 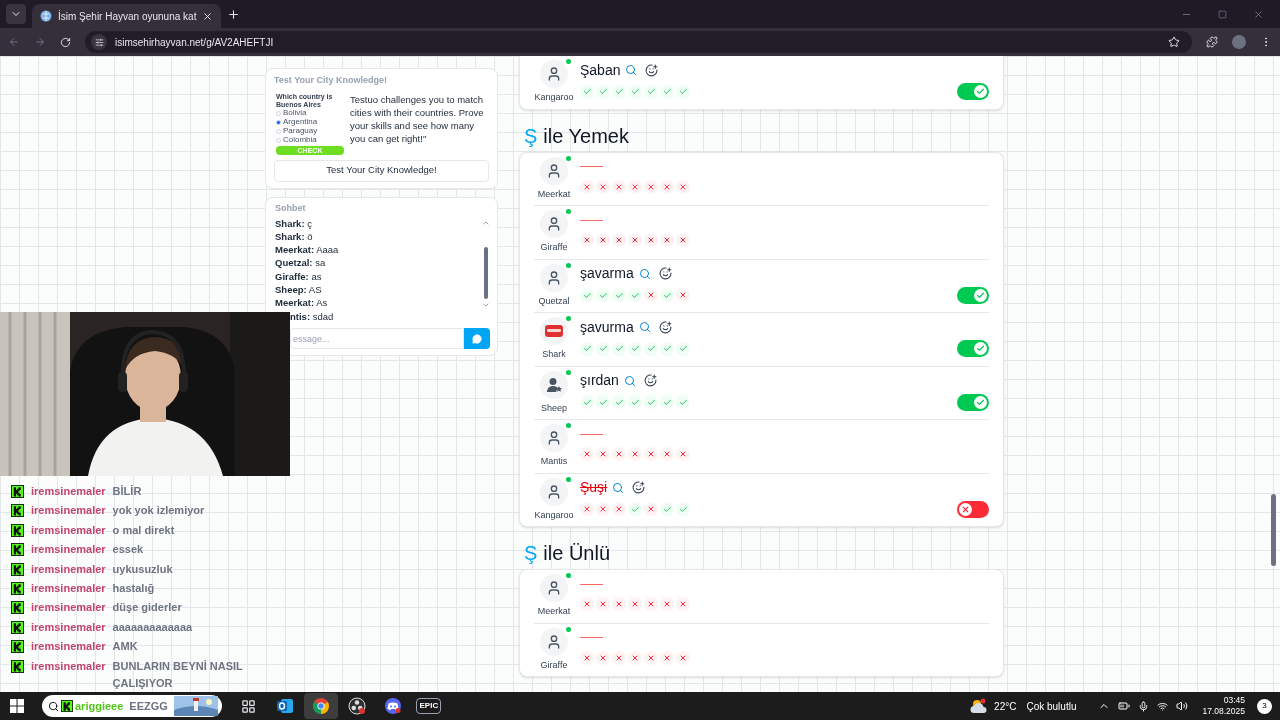 I want to click on scroll-down-icon, so click(x=486, y=305).